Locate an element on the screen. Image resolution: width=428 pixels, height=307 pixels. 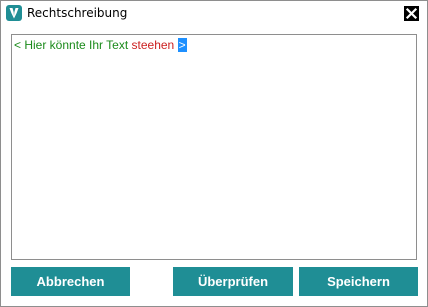
check-button: Überprüfen is located at coordinates (233, 281).